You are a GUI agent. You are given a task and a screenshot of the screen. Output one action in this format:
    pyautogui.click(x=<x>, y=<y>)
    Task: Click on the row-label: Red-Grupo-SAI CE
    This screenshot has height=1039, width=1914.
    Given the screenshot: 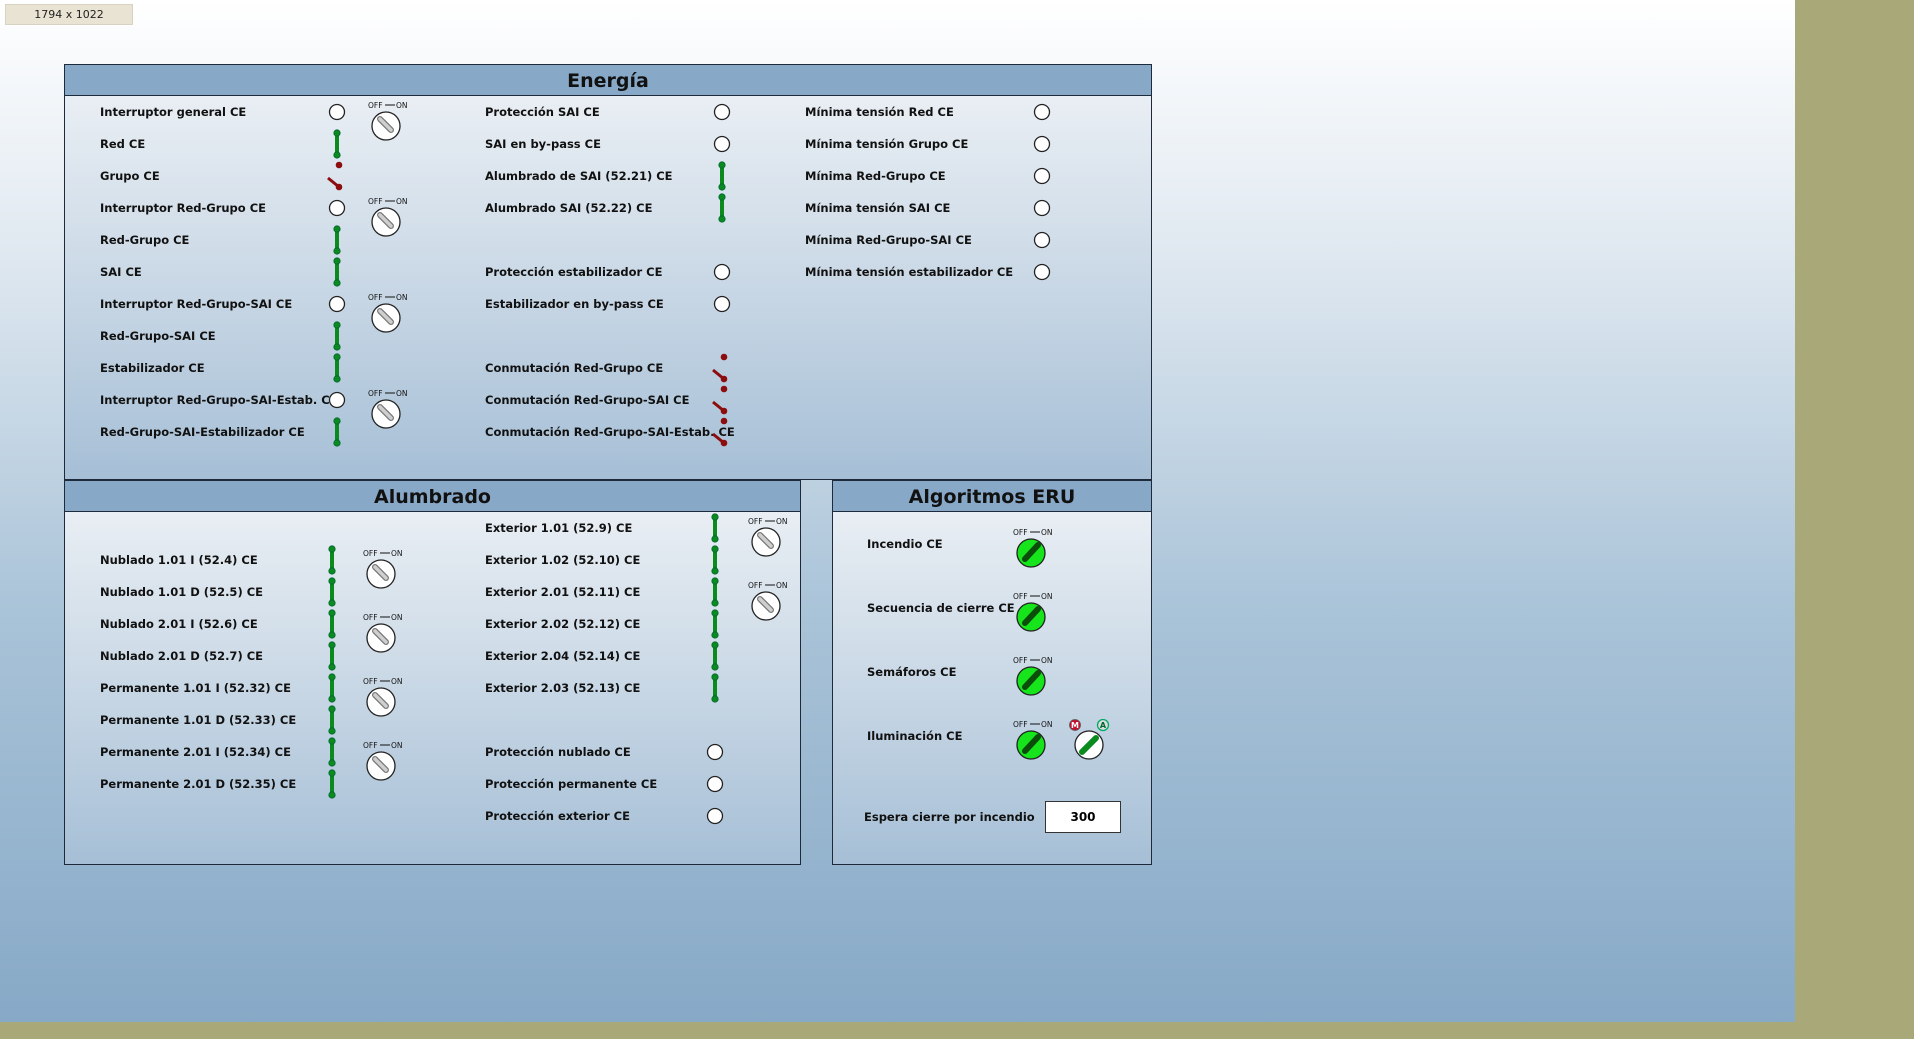 What is the action you would take?
    pyautogui.click(x=158, y=336)
    